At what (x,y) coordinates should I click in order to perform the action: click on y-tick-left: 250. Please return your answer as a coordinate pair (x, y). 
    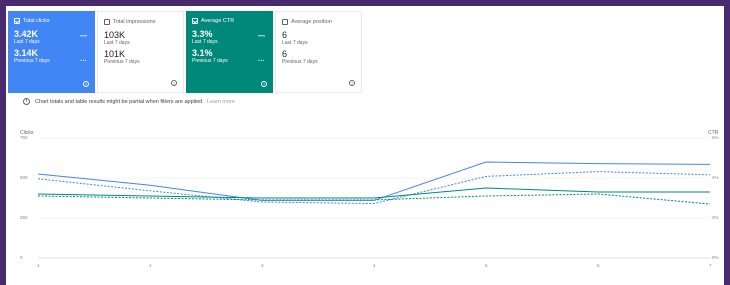
    Looking at the image, I should click on (24, 217).